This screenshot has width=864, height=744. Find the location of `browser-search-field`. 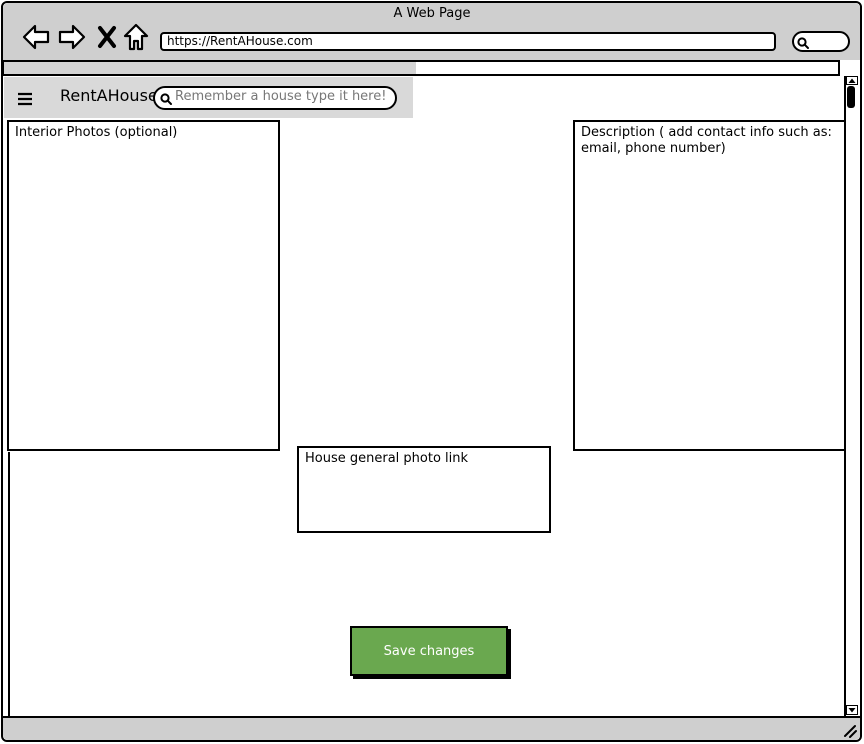

browser-search-field is located at coordinates (821, 41).